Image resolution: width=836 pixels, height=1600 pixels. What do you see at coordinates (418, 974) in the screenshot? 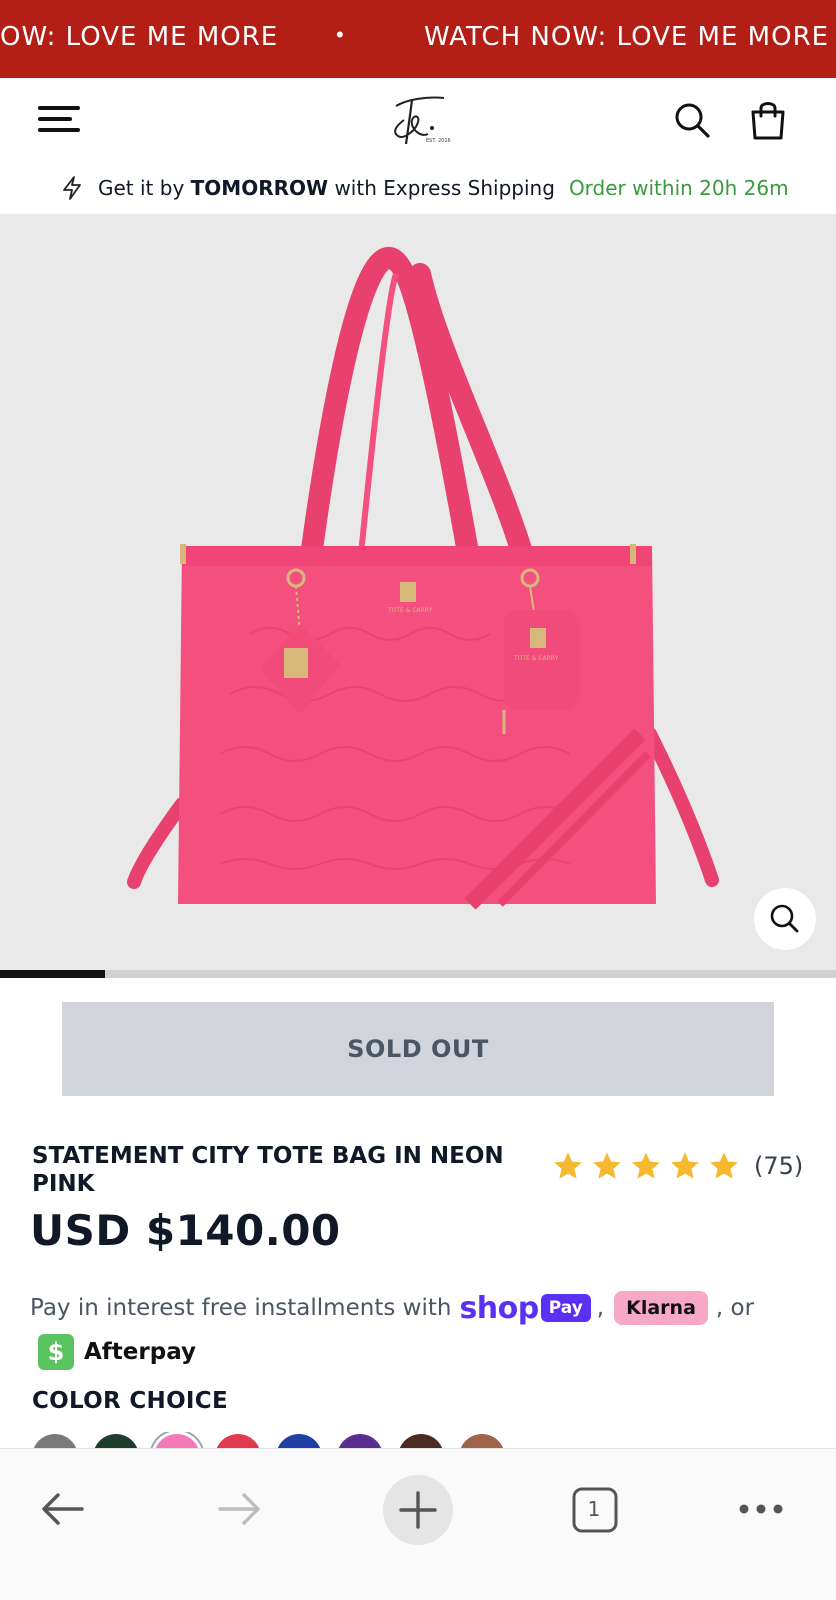
I see `gallery-progress-bar` at bounding box center [418, 974].